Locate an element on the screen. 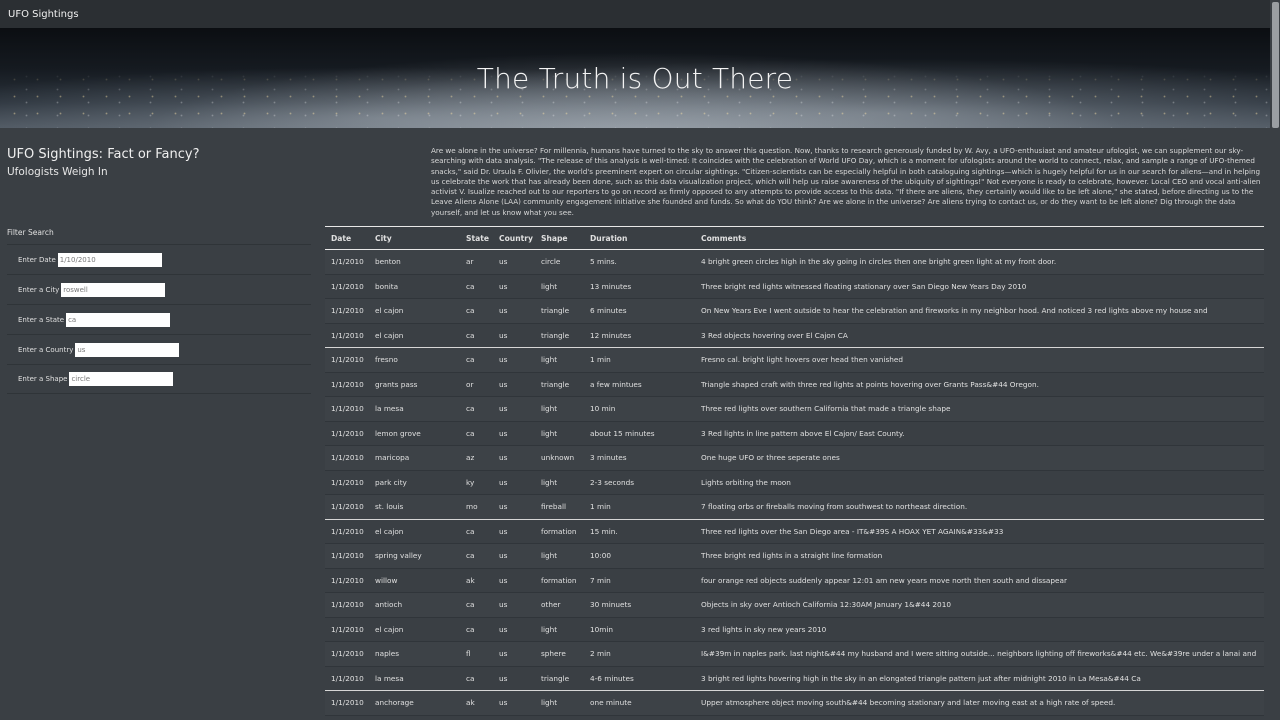 This screenshot has height=720, width=1280. column-header-duration: Duration is located at coordinates (609, 238).